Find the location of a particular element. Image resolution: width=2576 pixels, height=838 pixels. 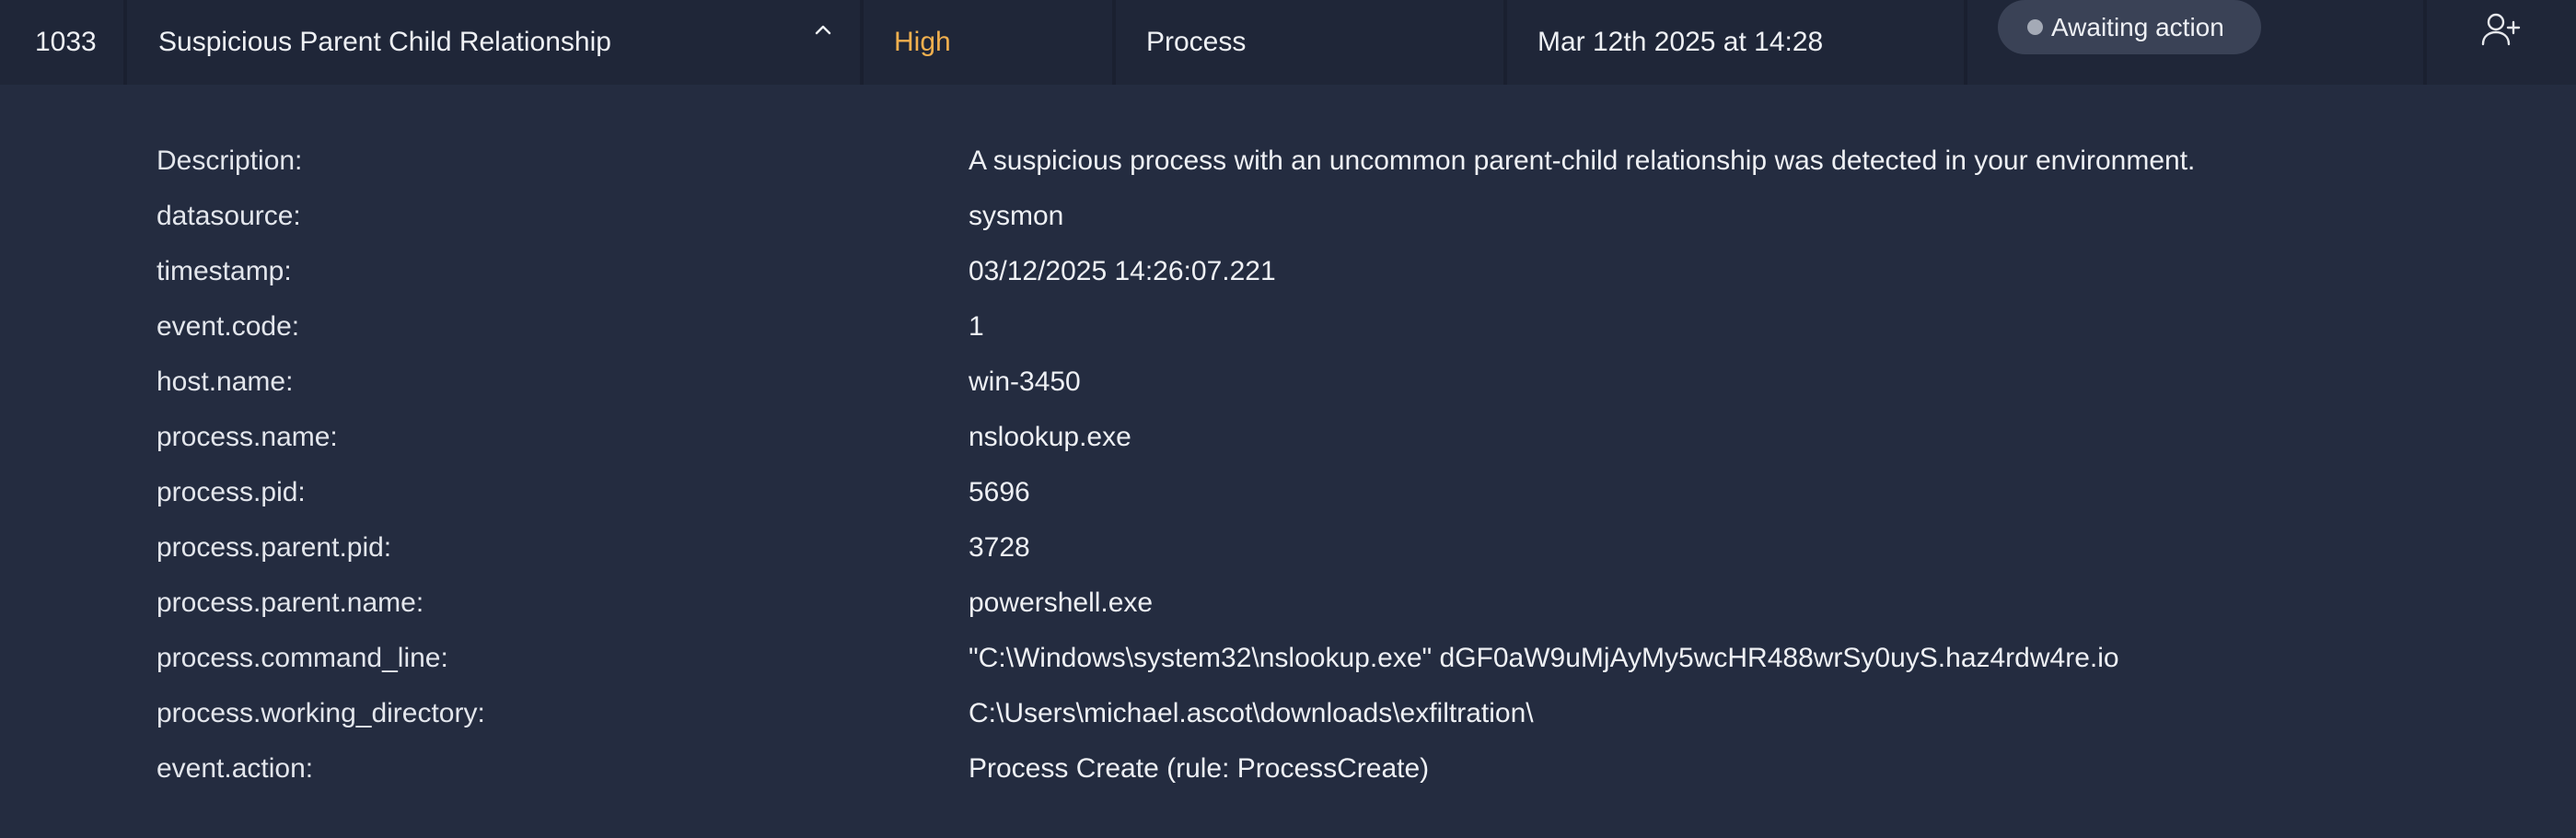

category-label: Process is located at coordinates (1196, 42).